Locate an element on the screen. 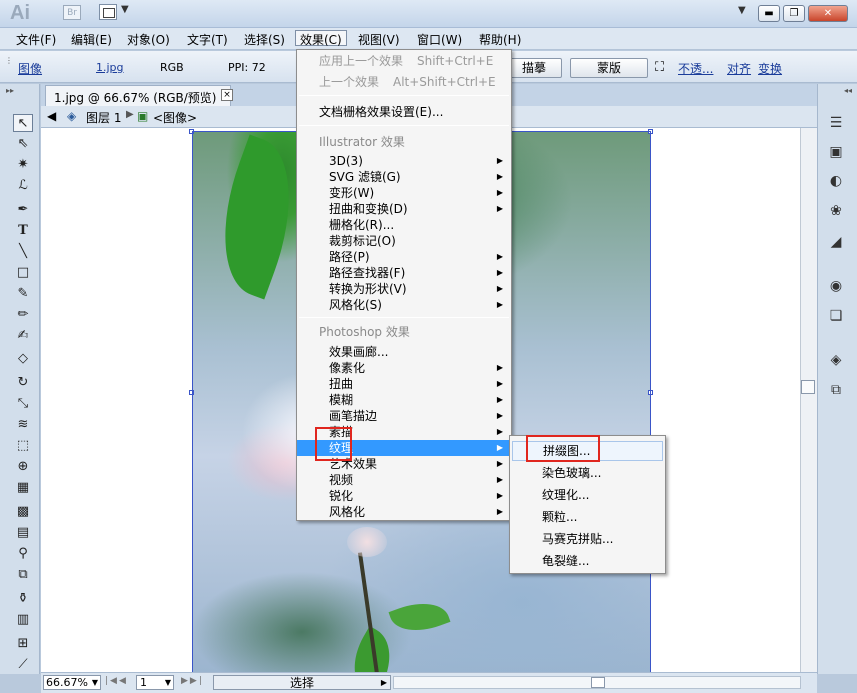  menu-item-sharpen: 锐化 ▶ is located at coordinates (404, 496).